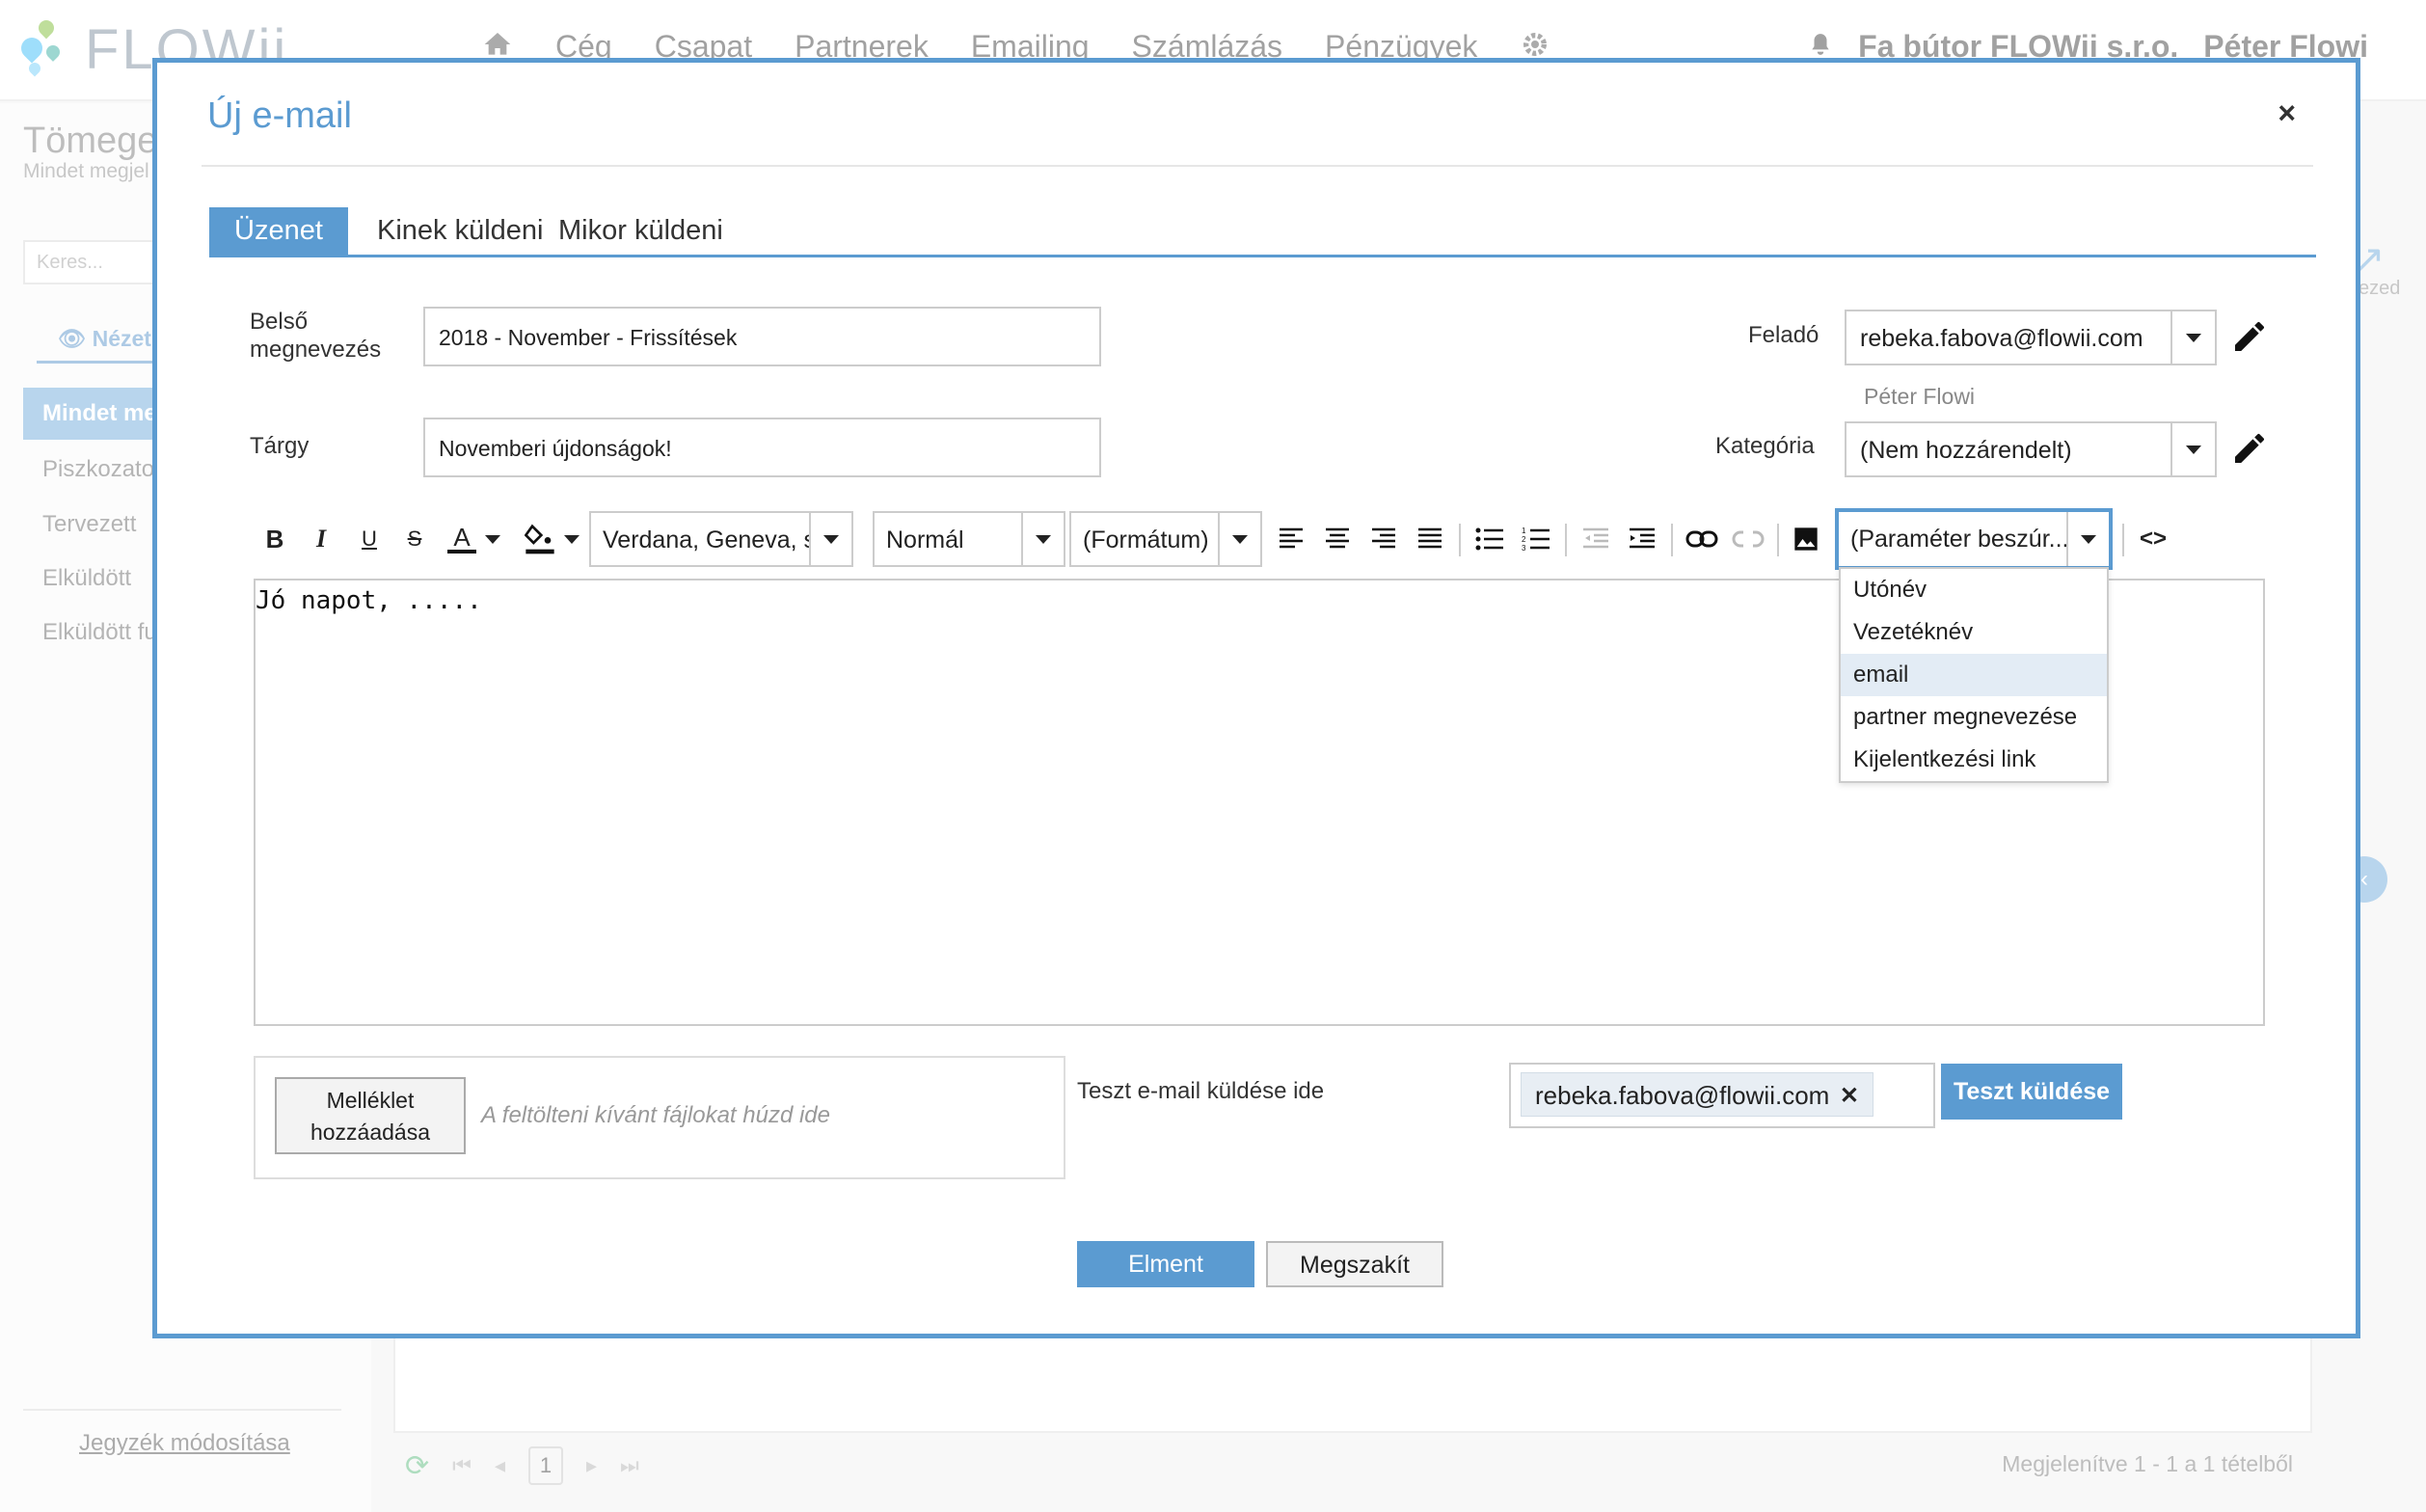  Describe the element at coordinates (925, 540) in the screenshot. I see `font-size-value: Normál` at that location.